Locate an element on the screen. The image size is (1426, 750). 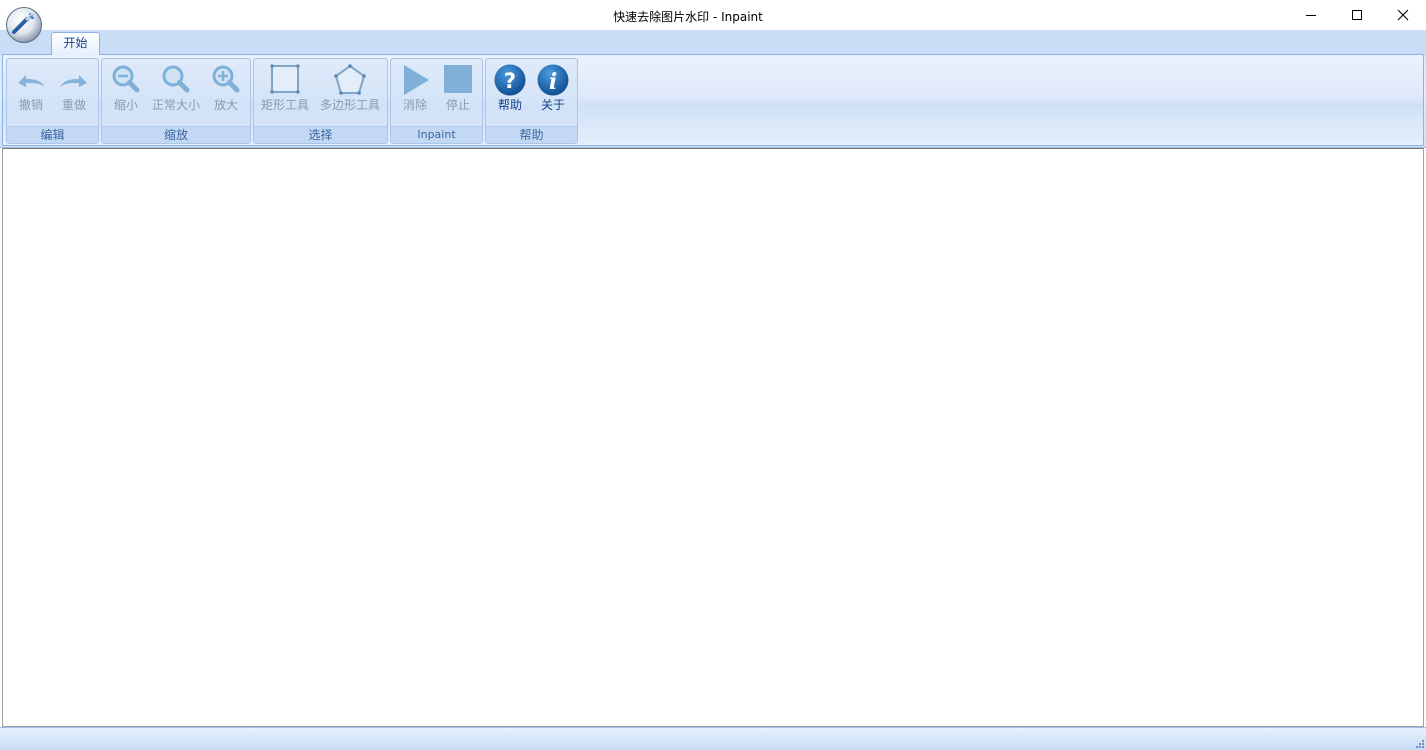
status-bar is located at coordinates (713, 738).